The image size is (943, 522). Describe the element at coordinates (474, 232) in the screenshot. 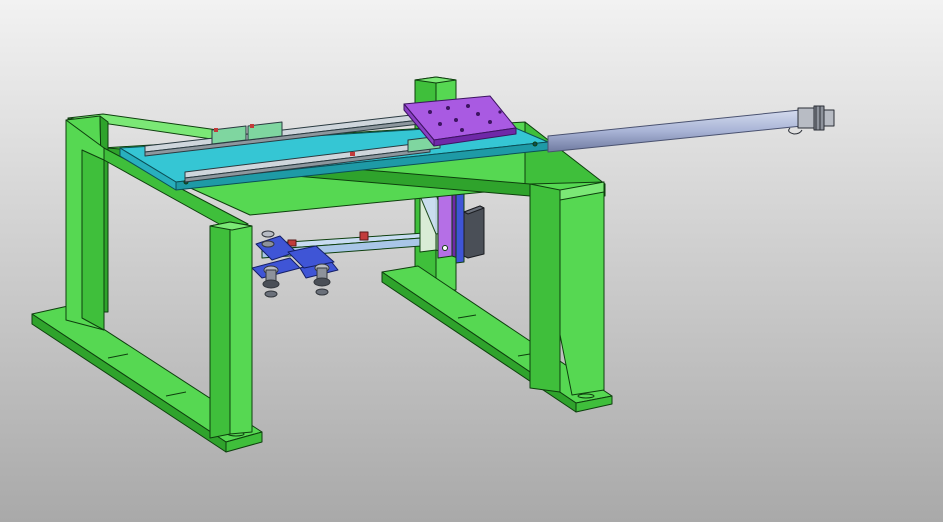

I see `pneumatic-cylinder` at that location.